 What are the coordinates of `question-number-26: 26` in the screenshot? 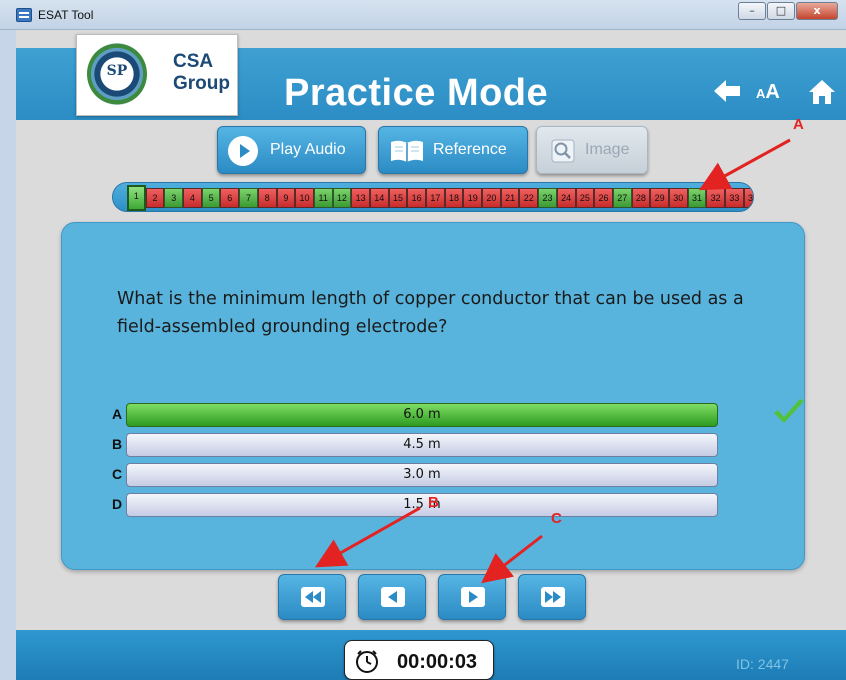 It's located at (603, 198).